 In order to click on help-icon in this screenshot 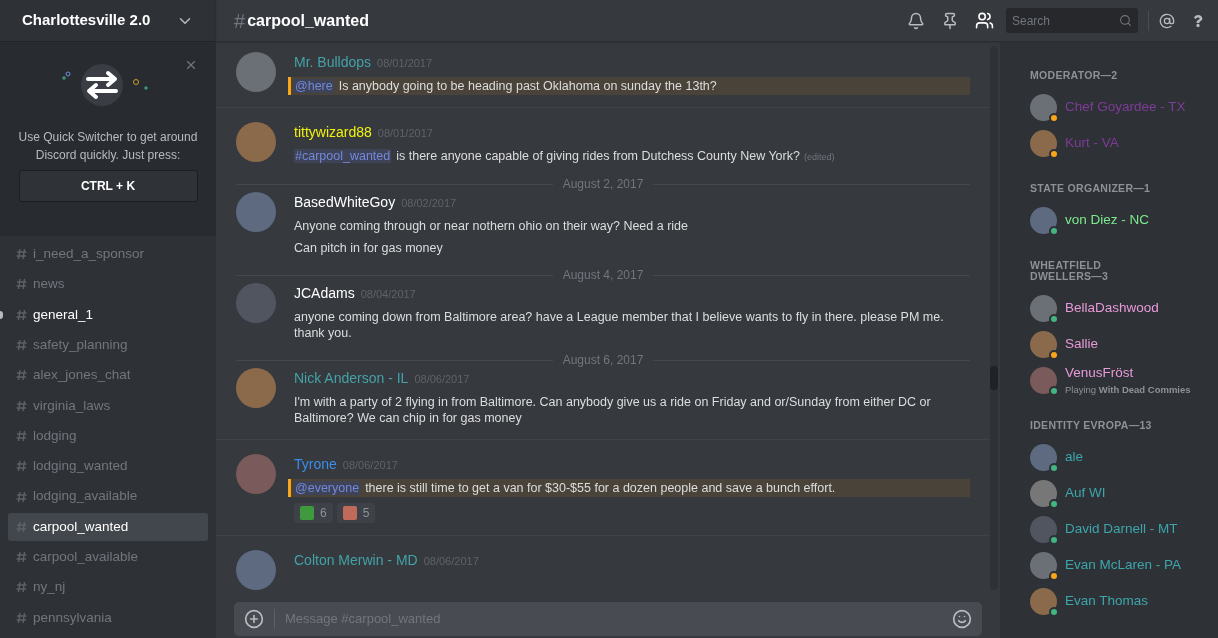, I will do `click(1198, 20)`.